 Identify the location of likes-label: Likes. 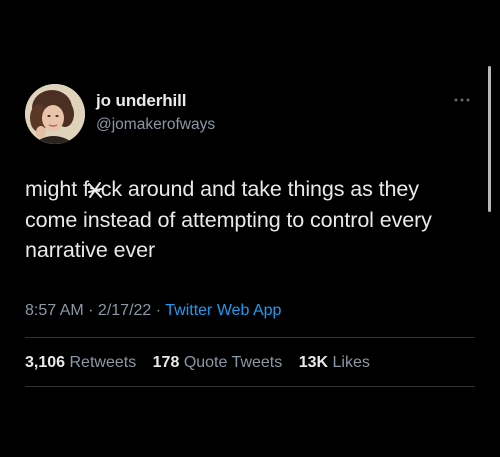
(351, 362).